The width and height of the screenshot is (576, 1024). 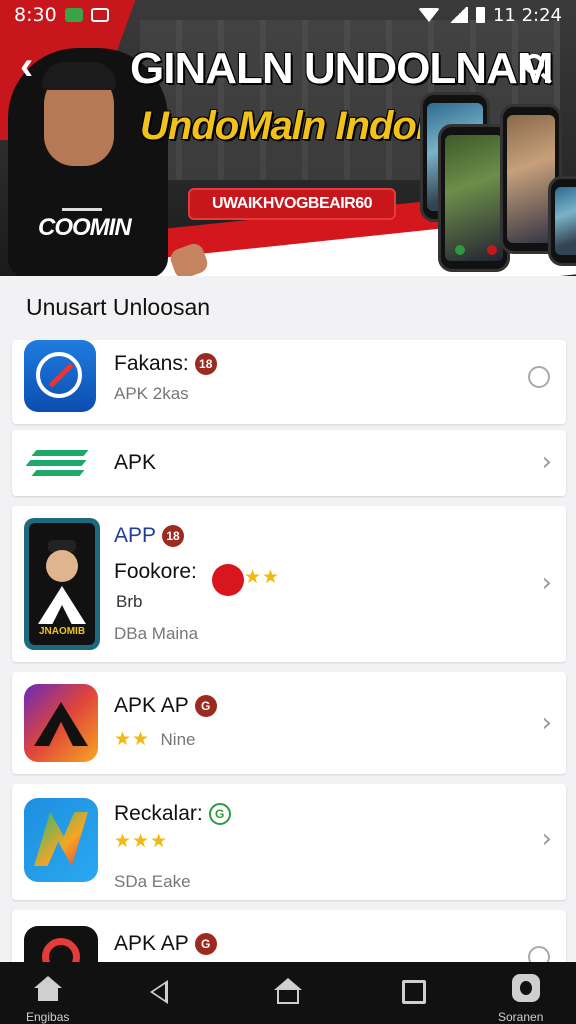 I want to click on app-name: APK, so click(x=135, y=462).